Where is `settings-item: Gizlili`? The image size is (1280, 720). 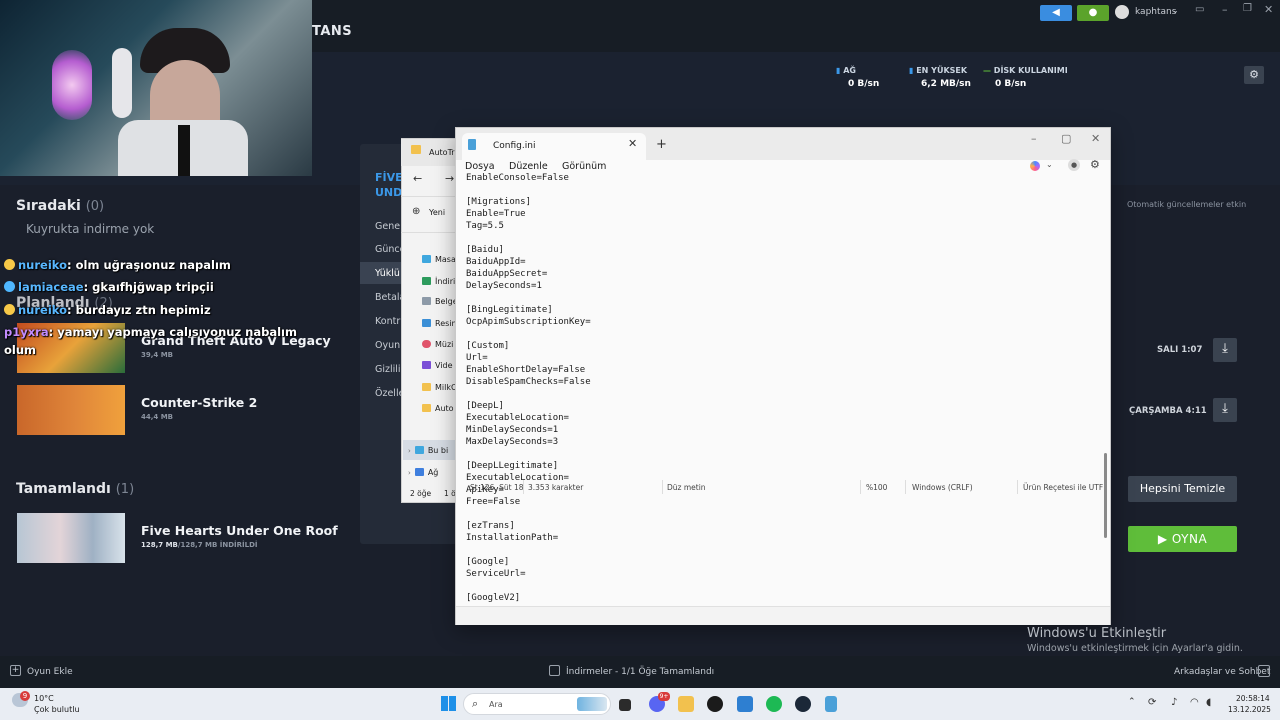
settings-item: Gizlili is located at coordinates (388, 369).